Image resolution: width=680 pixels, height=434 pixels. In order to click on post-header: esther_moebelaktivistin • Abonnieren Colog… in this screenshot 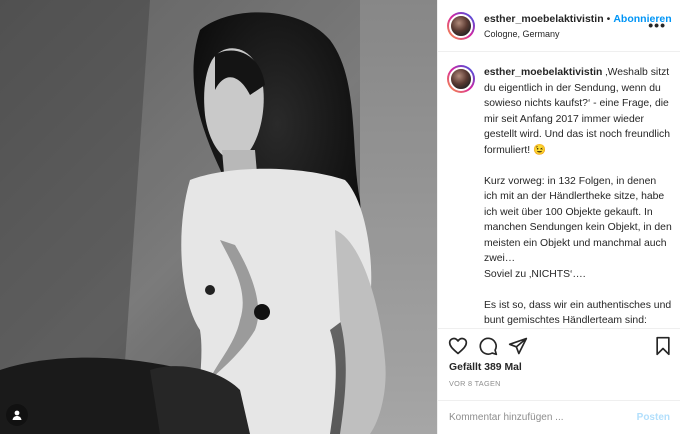, I will do `click(559, 26)`.